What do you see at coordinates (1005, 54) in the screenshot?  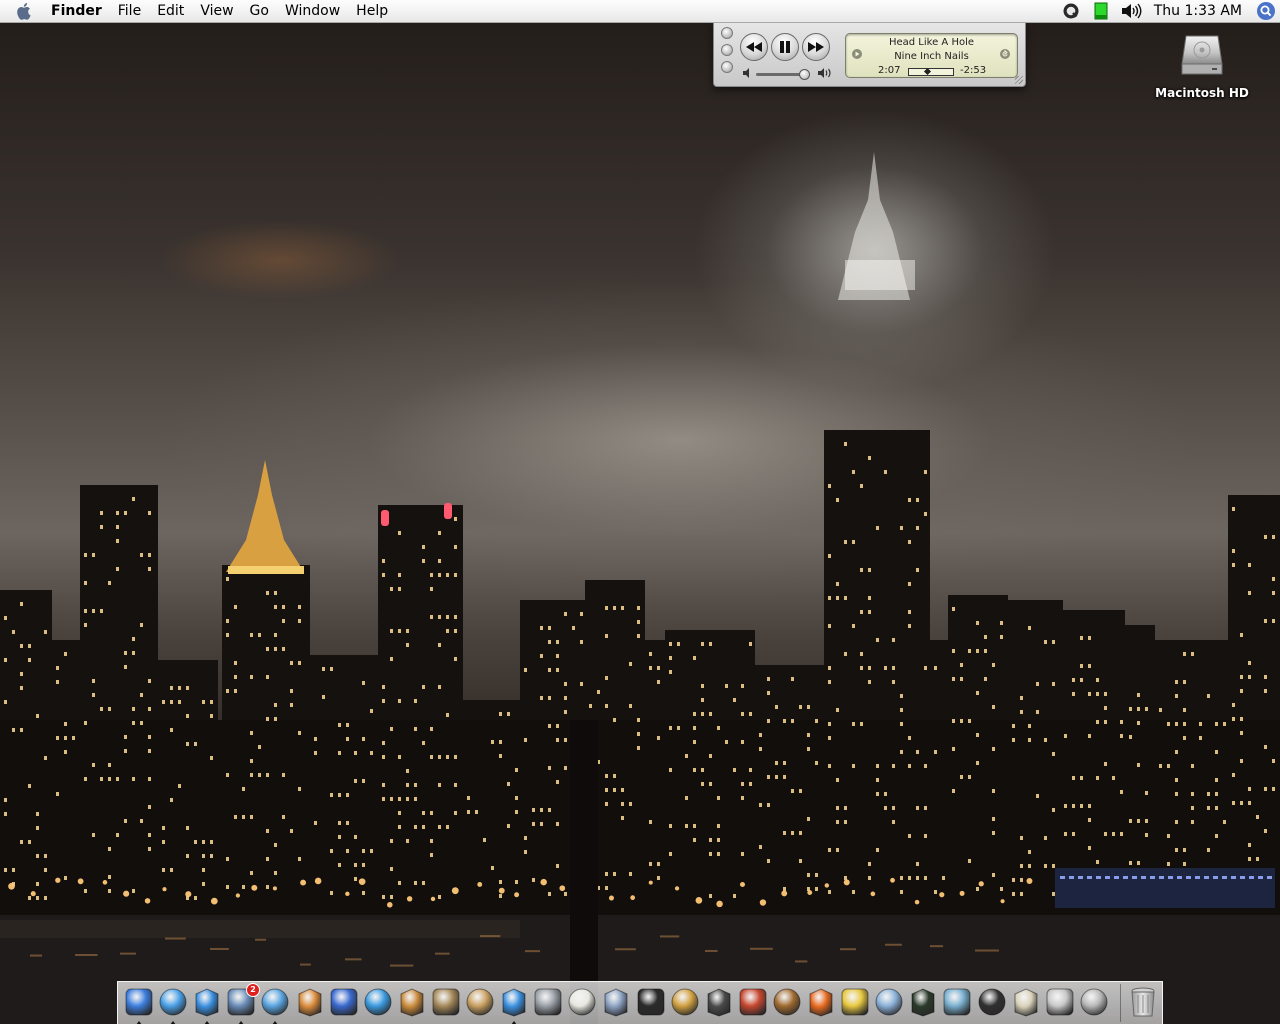 I see `snapback-icon` at bounding box center [1005, 54].